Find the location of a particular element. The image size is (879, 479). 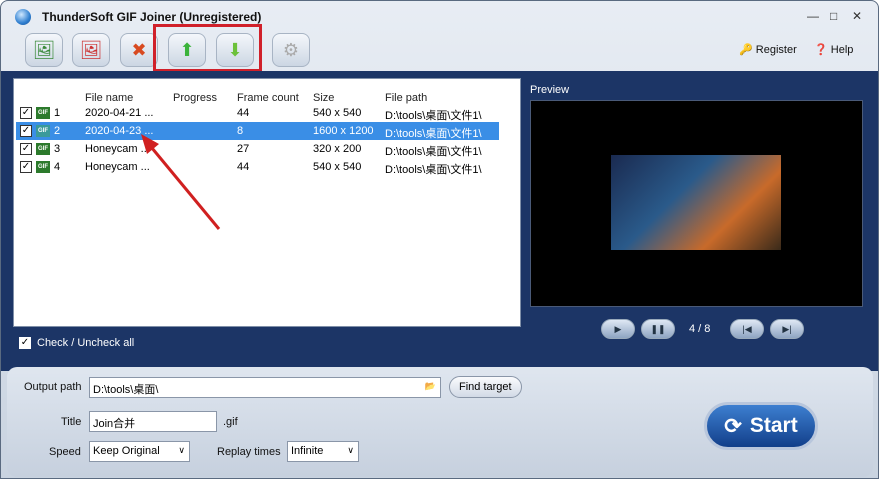

remove-image-icon: 🖼 is located at coordinates (91, 49).